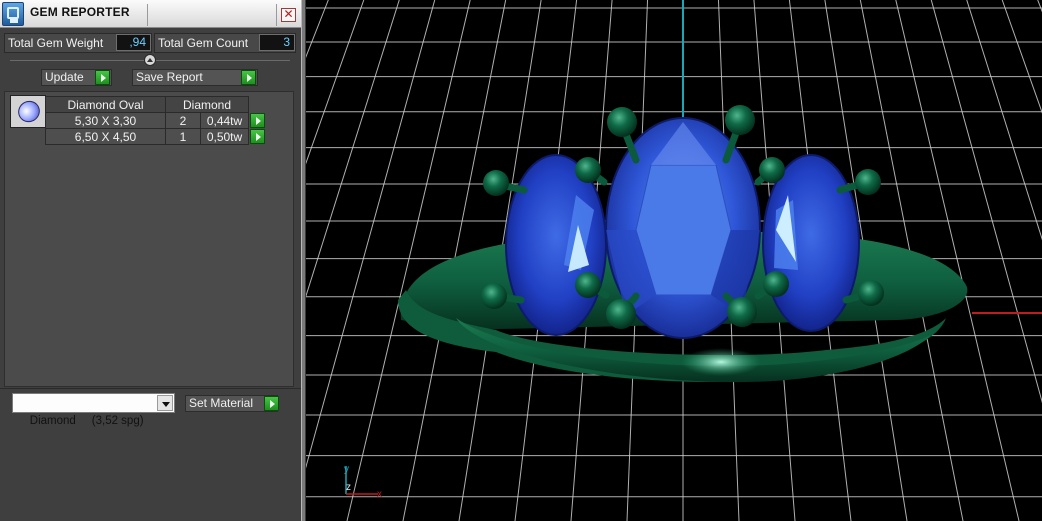 This screenshot has width=1042, height=521. Describe the element at coordinates (56, 43) in the screenshot. I see `total-gem-weight-label: Total Gem Weight` at that location.